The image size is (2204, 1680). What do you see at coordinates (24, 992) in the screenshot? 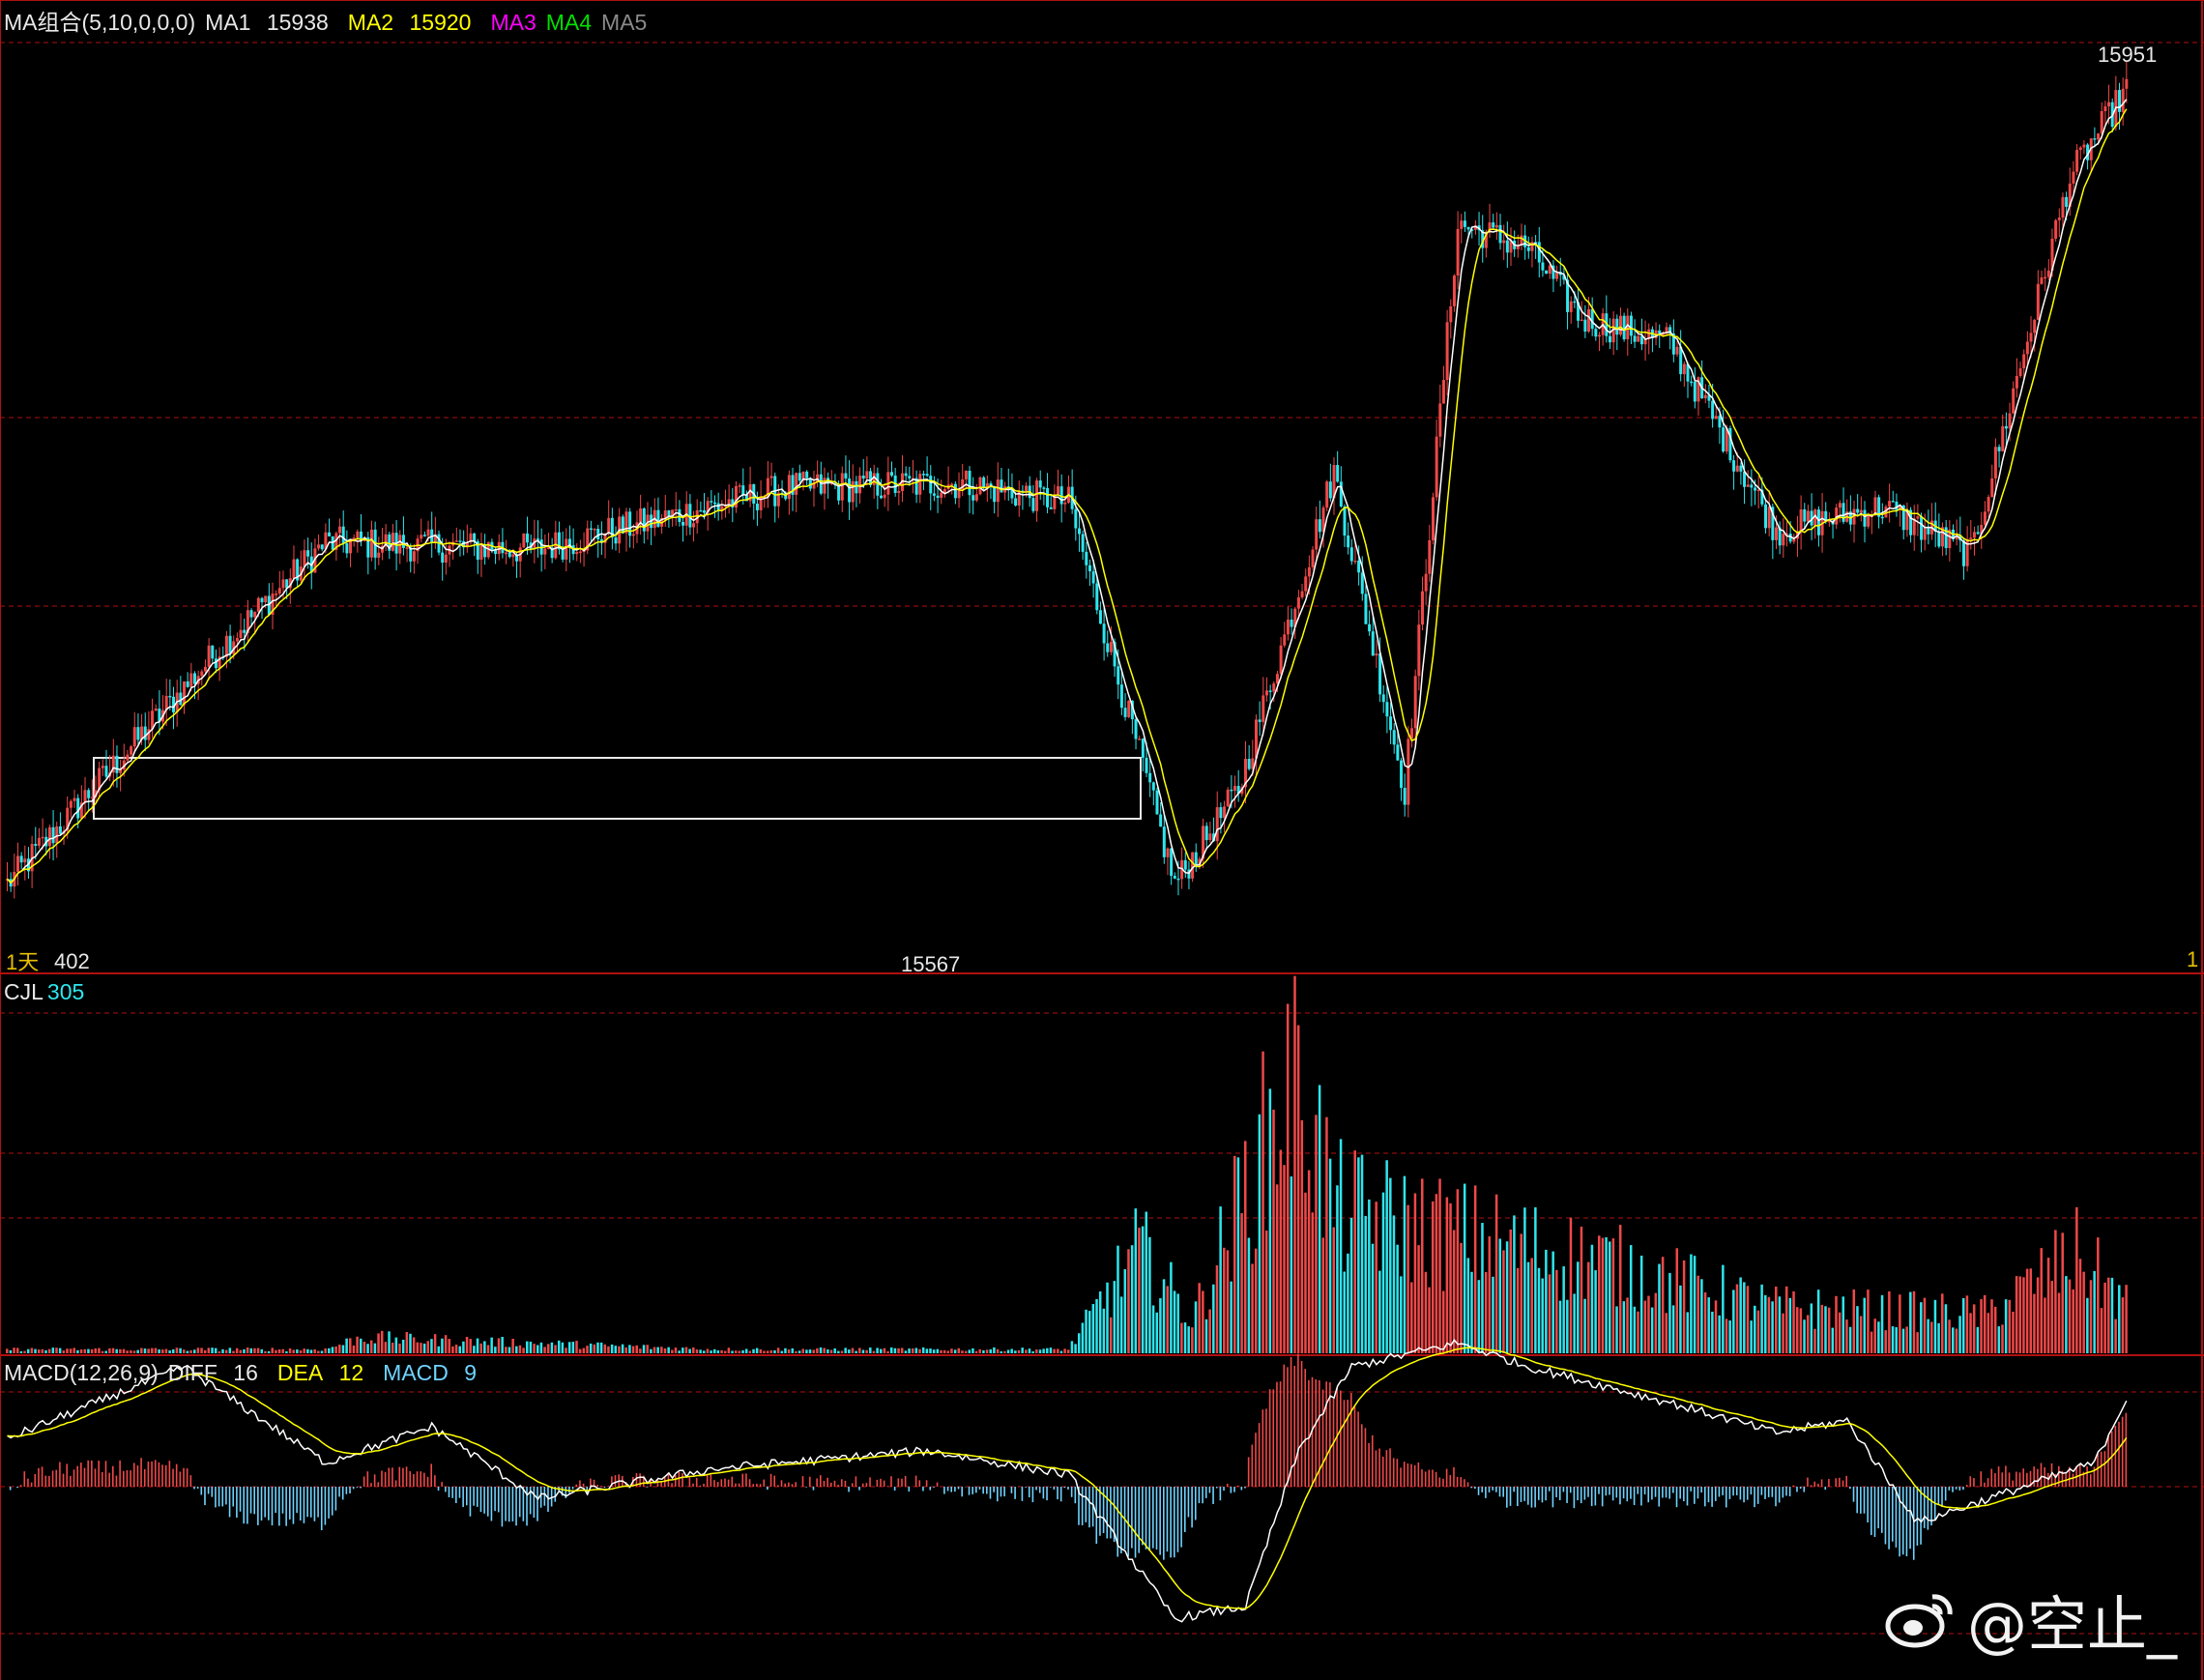
I see `volume-label: CJL` at bounding box center [24, 992].